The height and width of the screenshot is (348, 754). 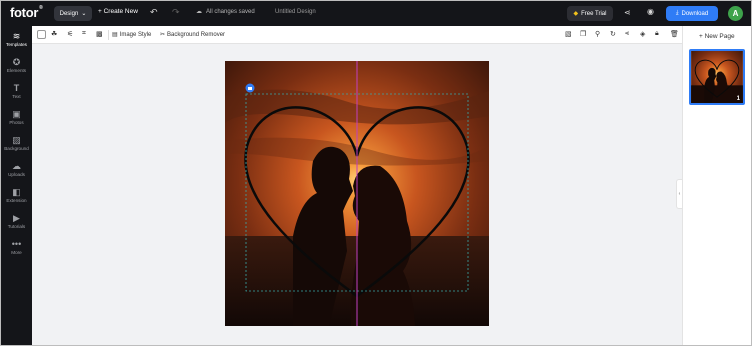 What do you see at coordinates (154, 12) in the screenshot?
I see `undo-icon: ↶` at bounding box center [154, 12].